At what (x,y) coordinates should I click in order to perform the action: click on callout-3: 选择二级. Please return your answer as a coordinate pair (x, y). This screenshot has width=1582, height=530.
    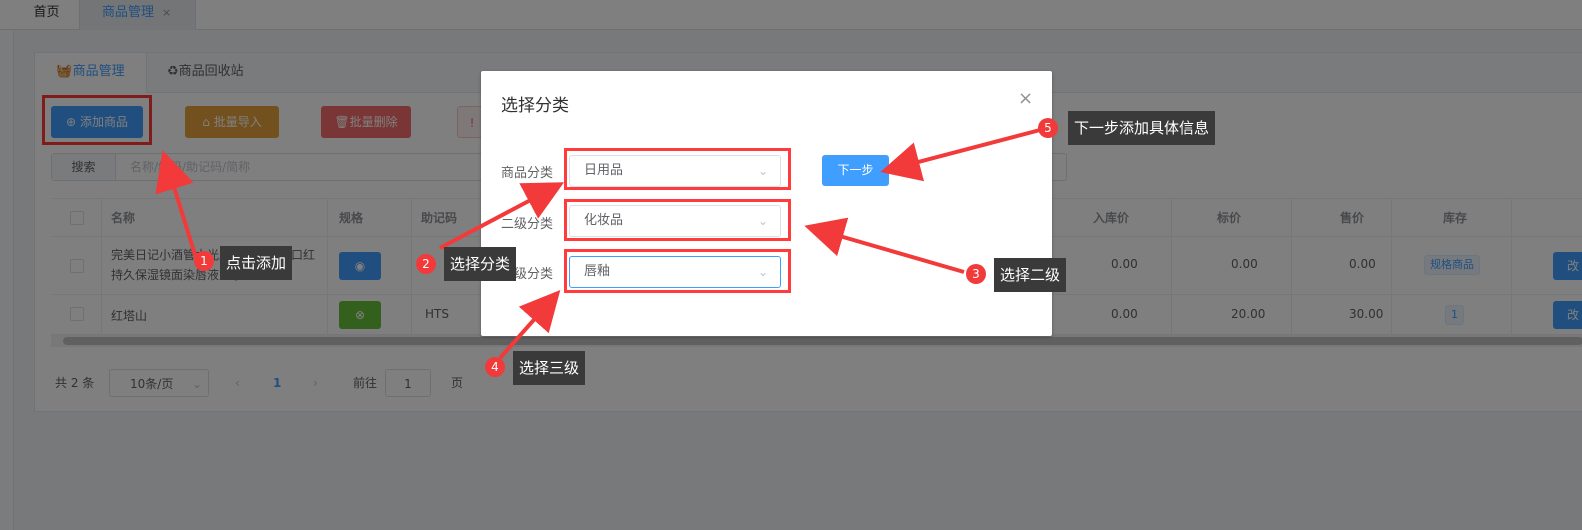
    Looking at the image, I should click on (1030, 275).